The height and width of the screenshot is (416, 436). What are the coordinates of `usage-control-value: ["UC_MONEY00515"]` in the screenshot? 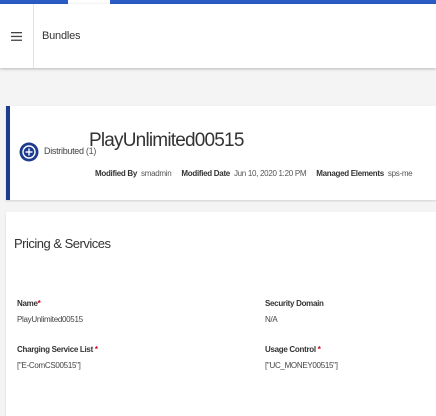 It's located at (301, 365).